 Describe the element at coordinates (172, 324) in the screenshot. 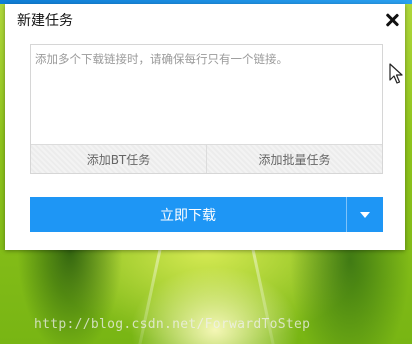

I see `watermark-text: http://blog.csdn.net/ForwardToStep` at that location.